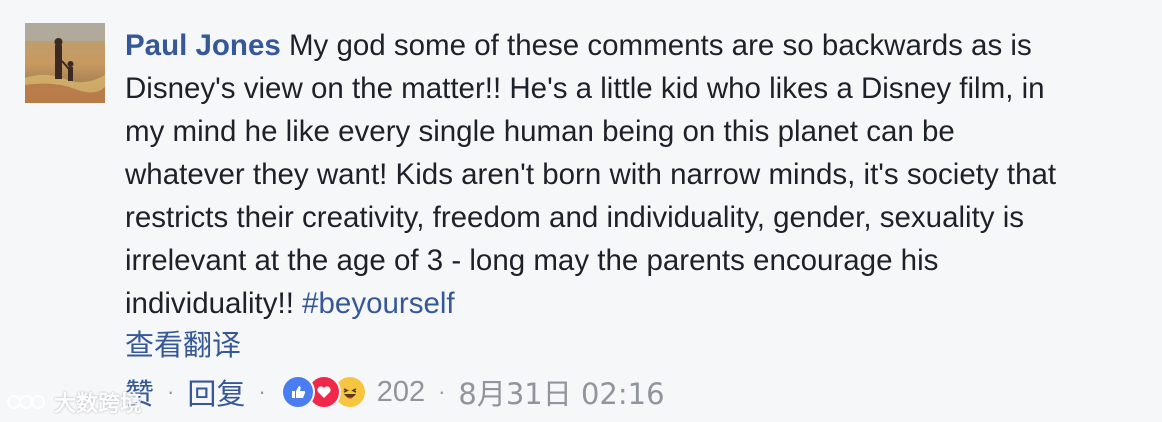 This screenshot has height=422, width=1162. I want to click on comment-actions: 赞 · 回复 · 202 · 8月31日 02:16, so click(395, 392).